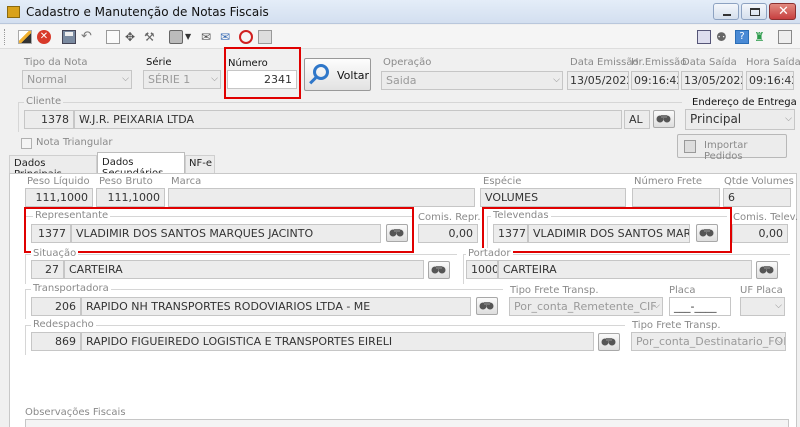 The width and height of the screenshot is (800, 427). What do you see at coordinates (208, 37) in the screenshot?
I see `mail-read-icon: ✉` at bounding box center [208, 37].